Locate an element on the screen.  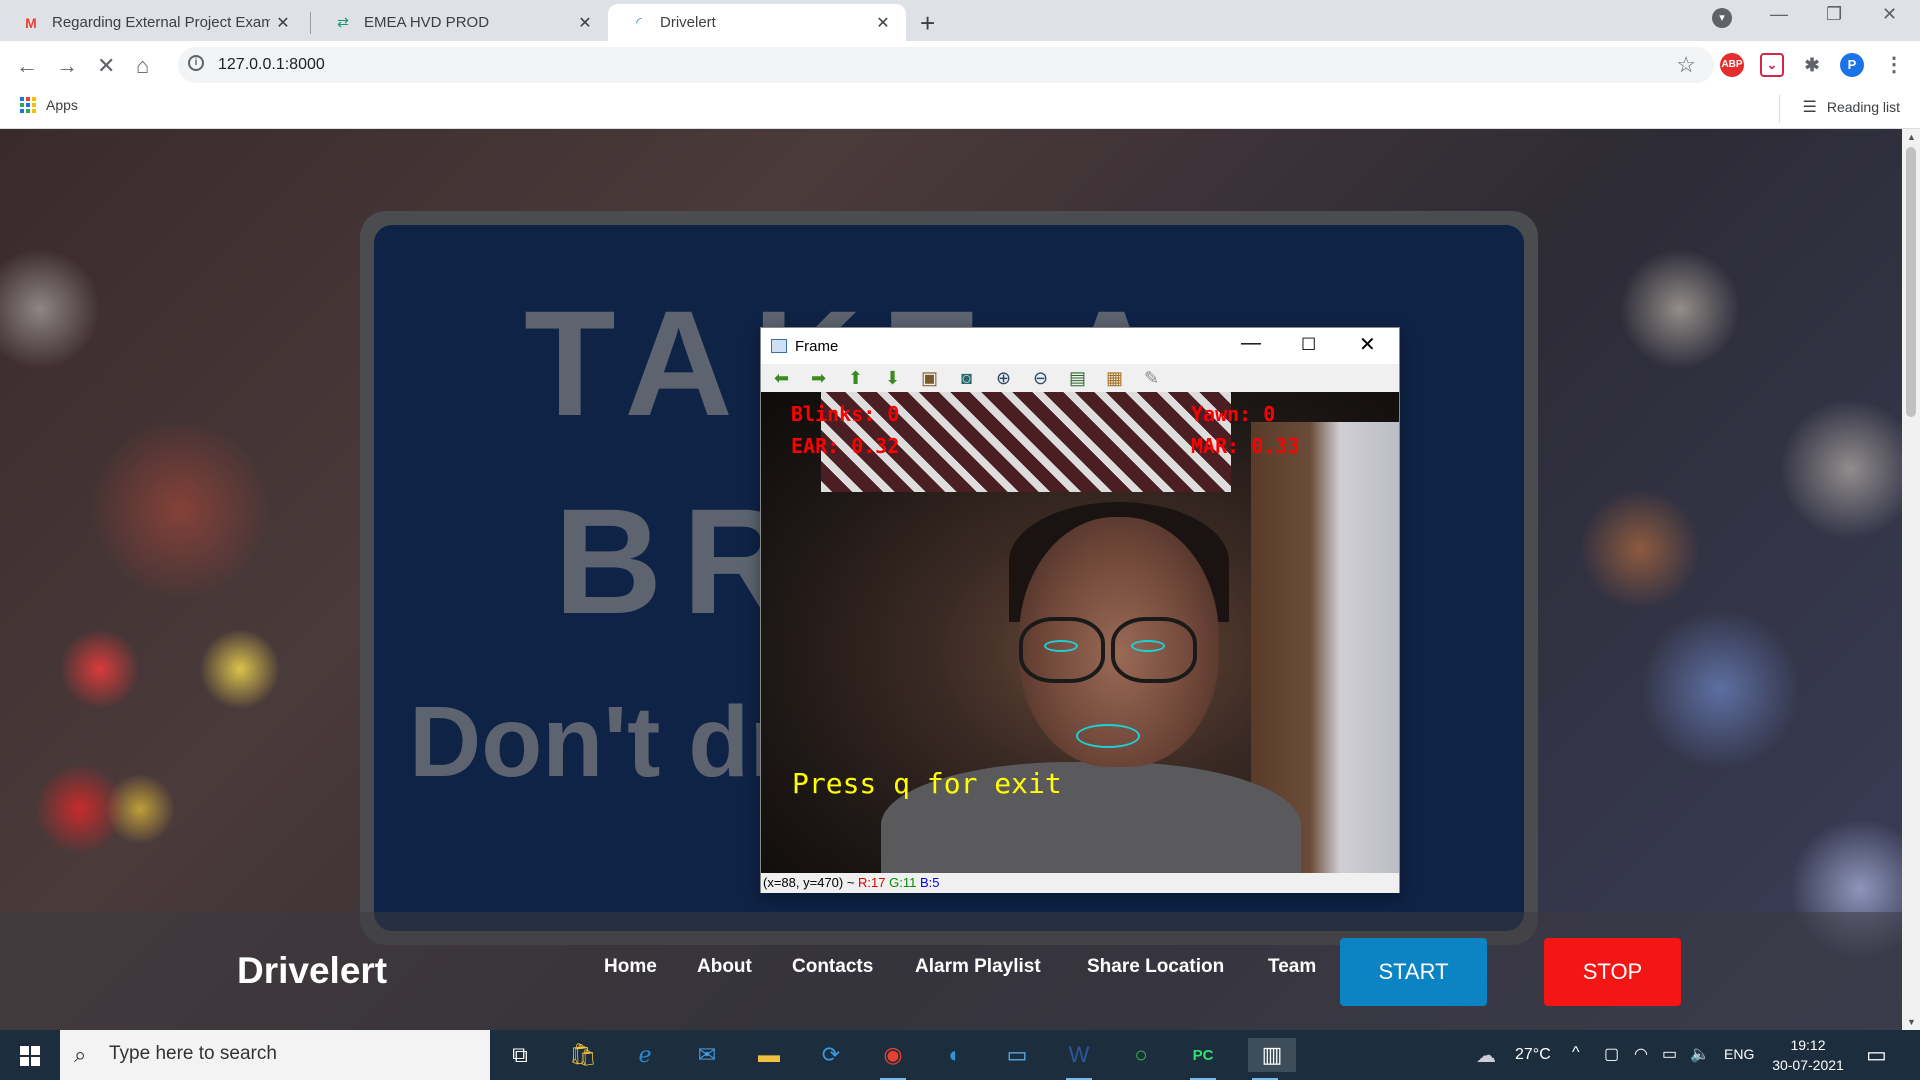
tab-gmail: M Regarding External Project Exami ✕ is located at coordinates (153, 22).